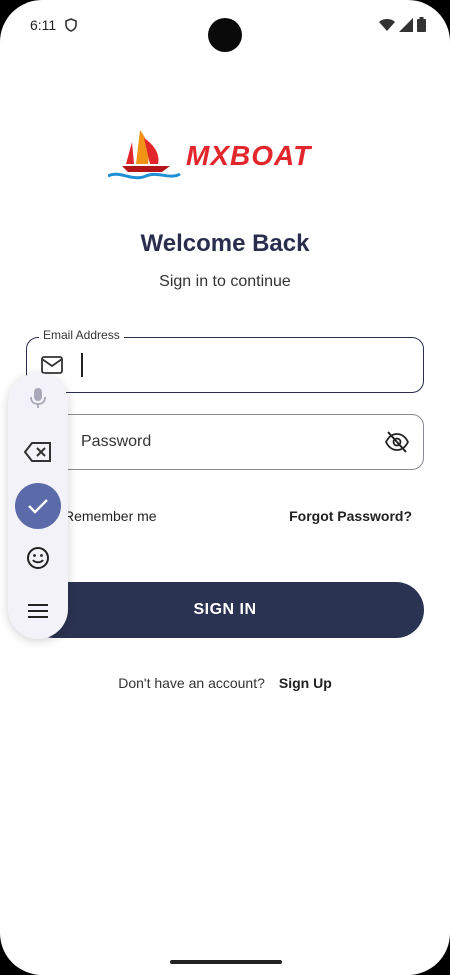 This screenshot has height=975, width=450. I want to click on camera-cutout, so click(225, 35).